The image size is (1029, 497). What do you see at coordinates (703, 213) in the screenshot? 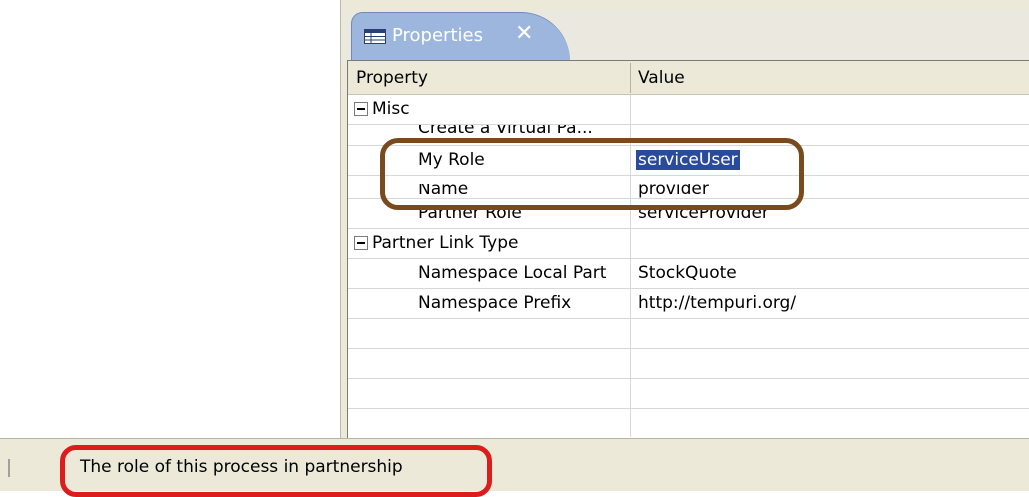
I see `property-value: serviceProvider` at bounding box center [703, 213].